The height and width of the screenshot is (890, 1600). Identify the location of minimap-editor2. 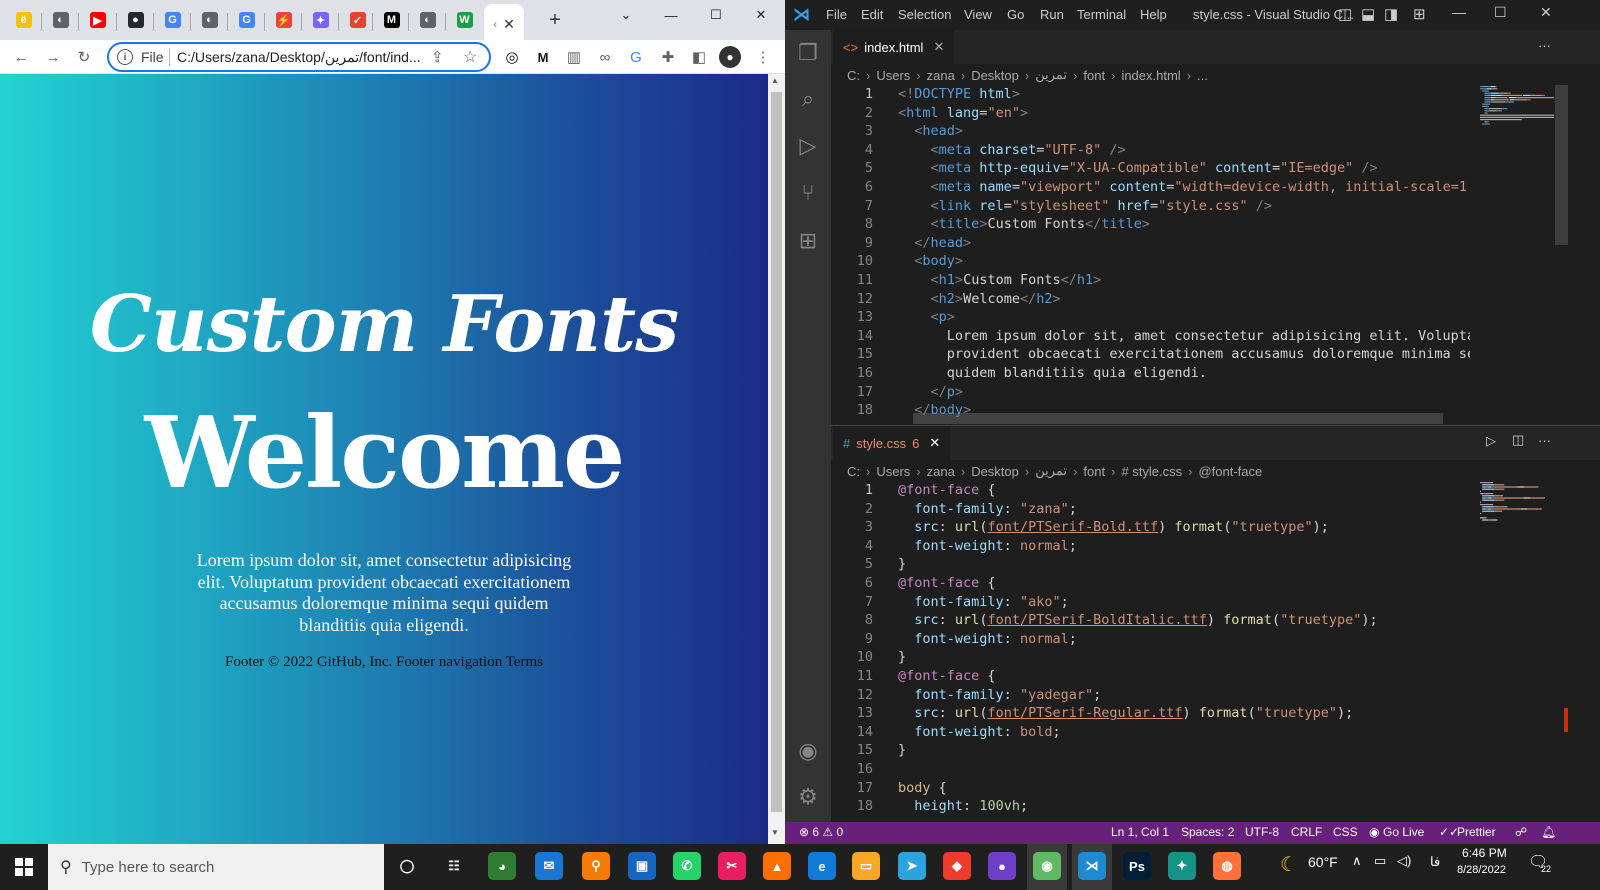
(1518, 536).